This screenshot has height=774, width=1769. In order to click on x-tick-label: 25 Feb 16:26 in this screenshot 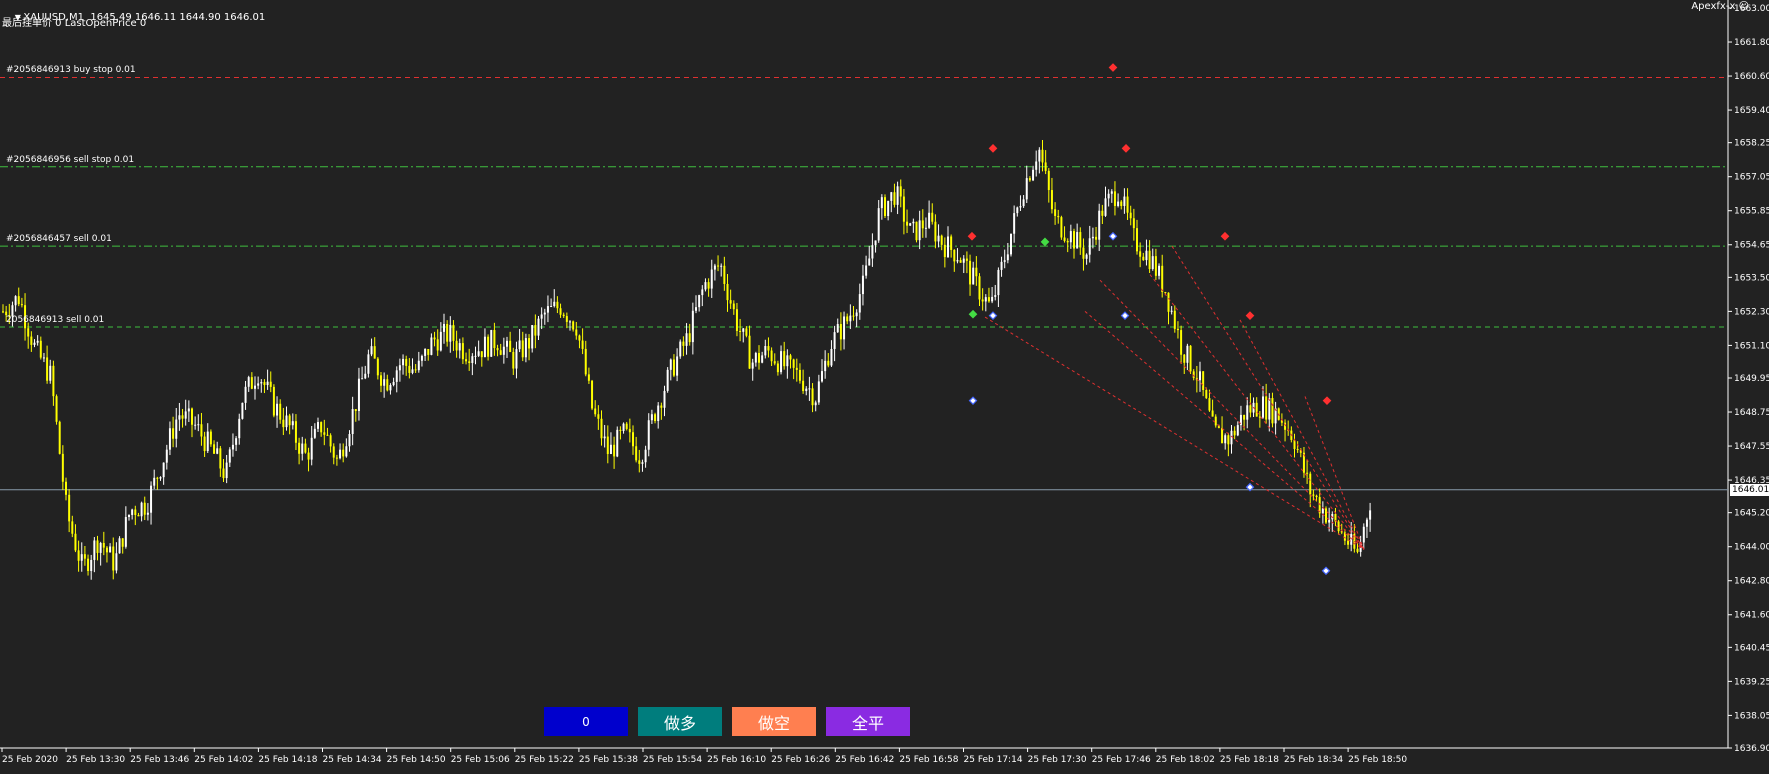, I will do `click(800, 760)`.